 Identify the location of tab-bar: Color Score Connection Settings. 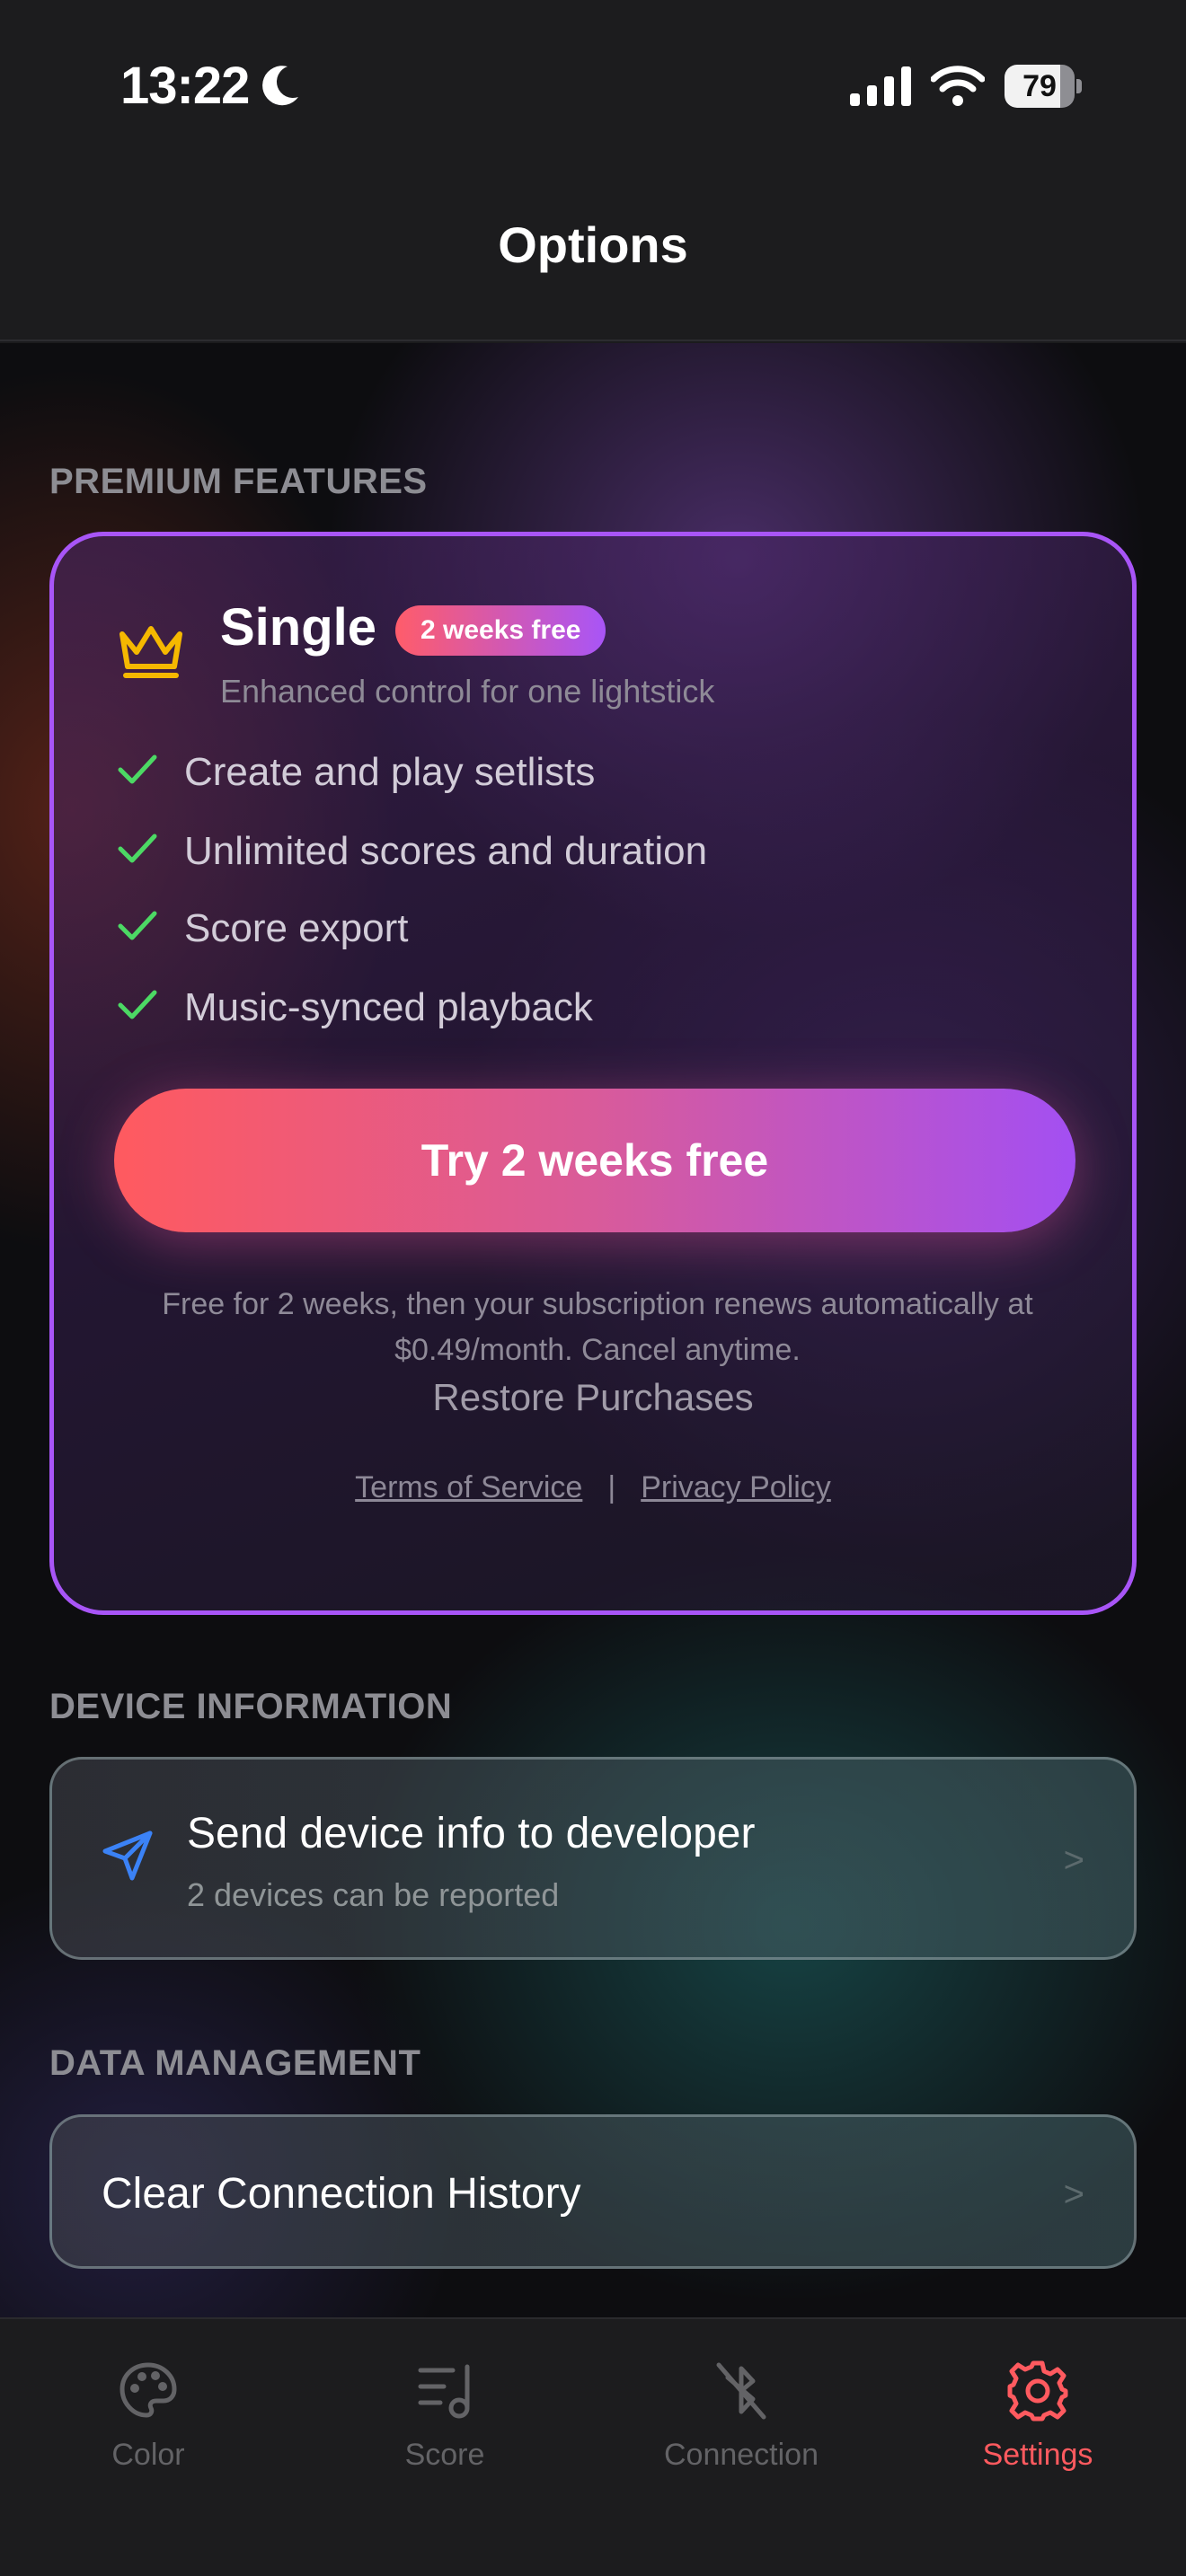
(593, 2446).